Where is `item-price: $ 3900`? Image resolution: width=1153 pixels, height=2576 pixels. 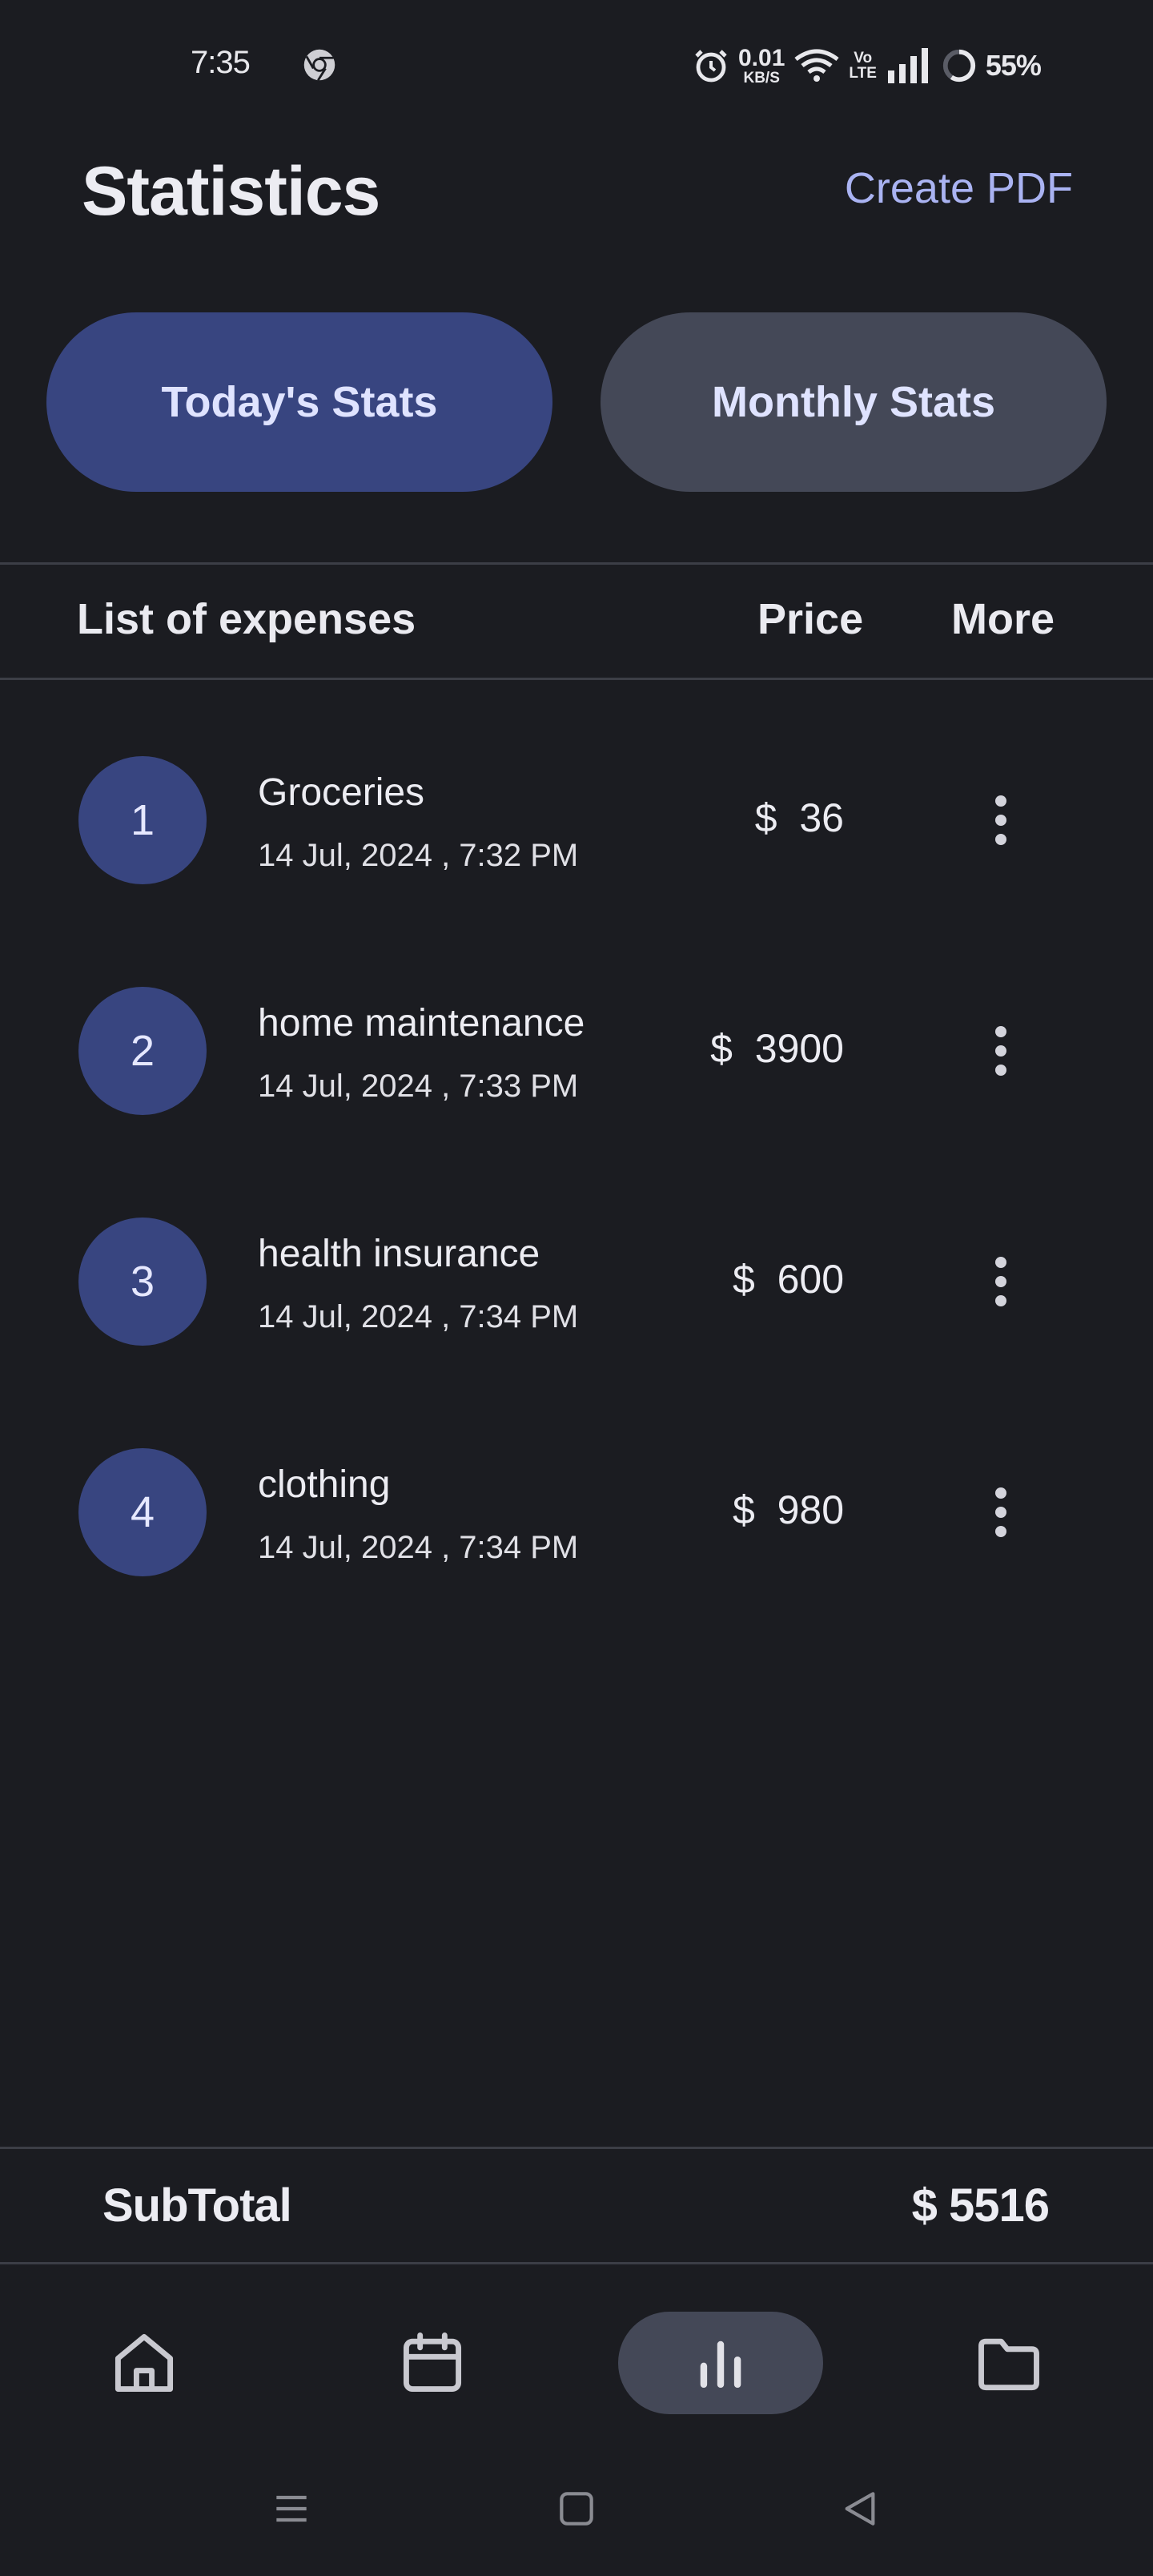 item-price: $ 3900 is located at coordinates (777, 1049).